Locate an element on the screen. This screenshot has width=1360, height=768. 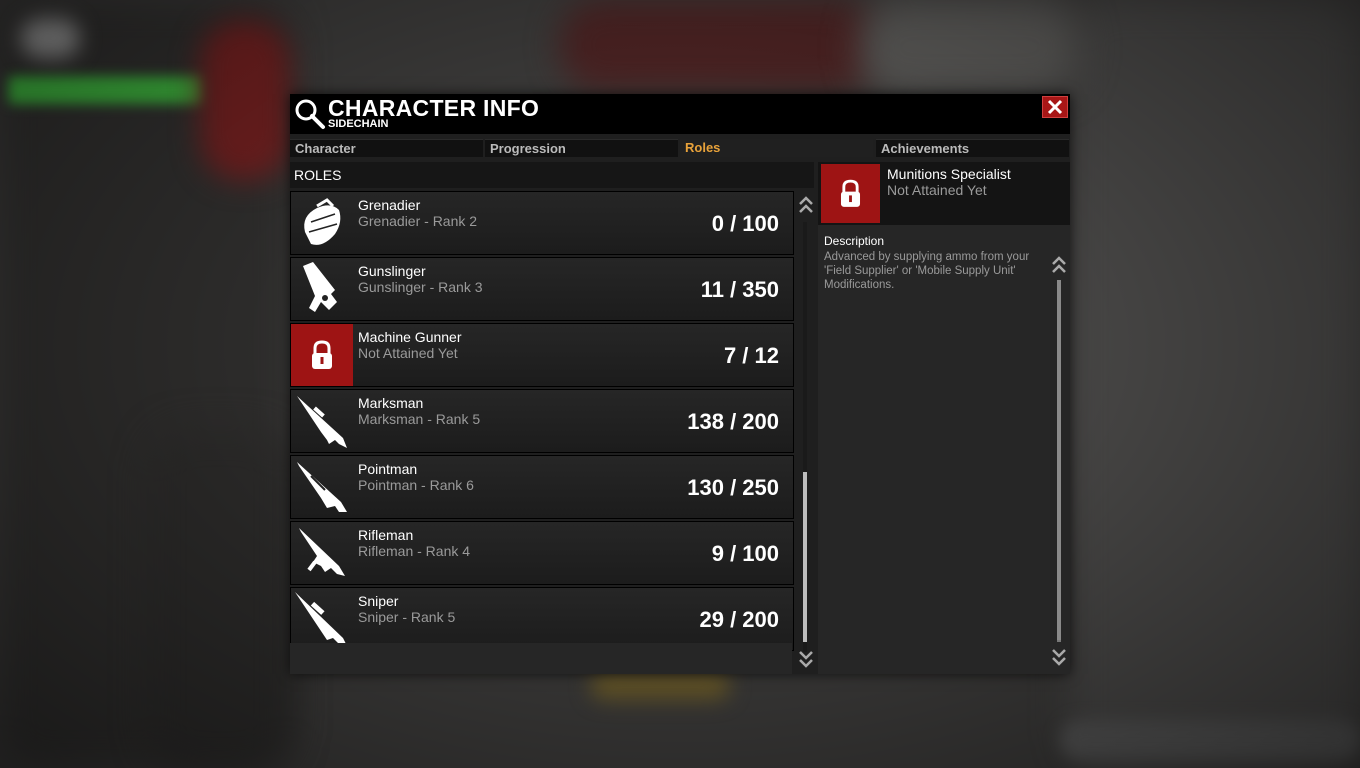
role-row-marksman: Marksman Marksman - Rank 5 138 / 200 is located at coordinates (542, 421).